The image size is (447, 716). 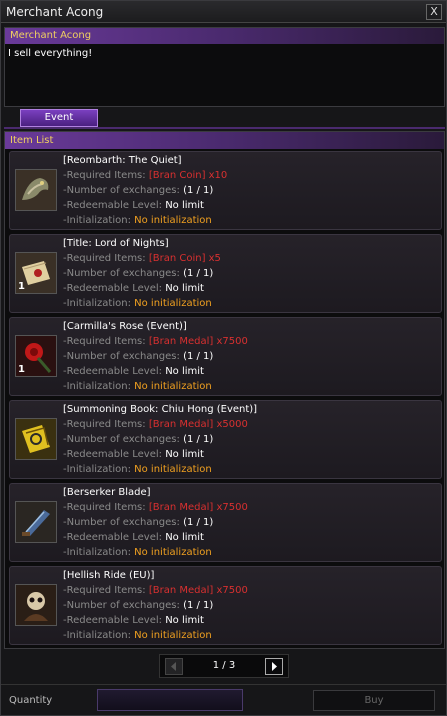 I want to click on quantity-input, so click(x=170, y=700).